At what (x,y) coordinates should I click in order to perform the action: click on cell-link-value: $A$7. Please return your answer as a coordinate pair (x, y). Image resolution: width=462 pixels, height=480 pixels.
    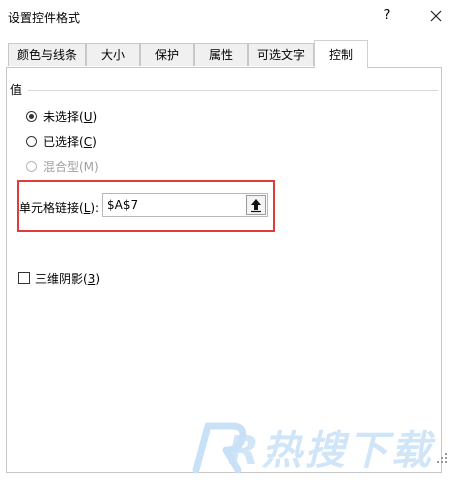
    Looking at the image, I should click on (123, 205).